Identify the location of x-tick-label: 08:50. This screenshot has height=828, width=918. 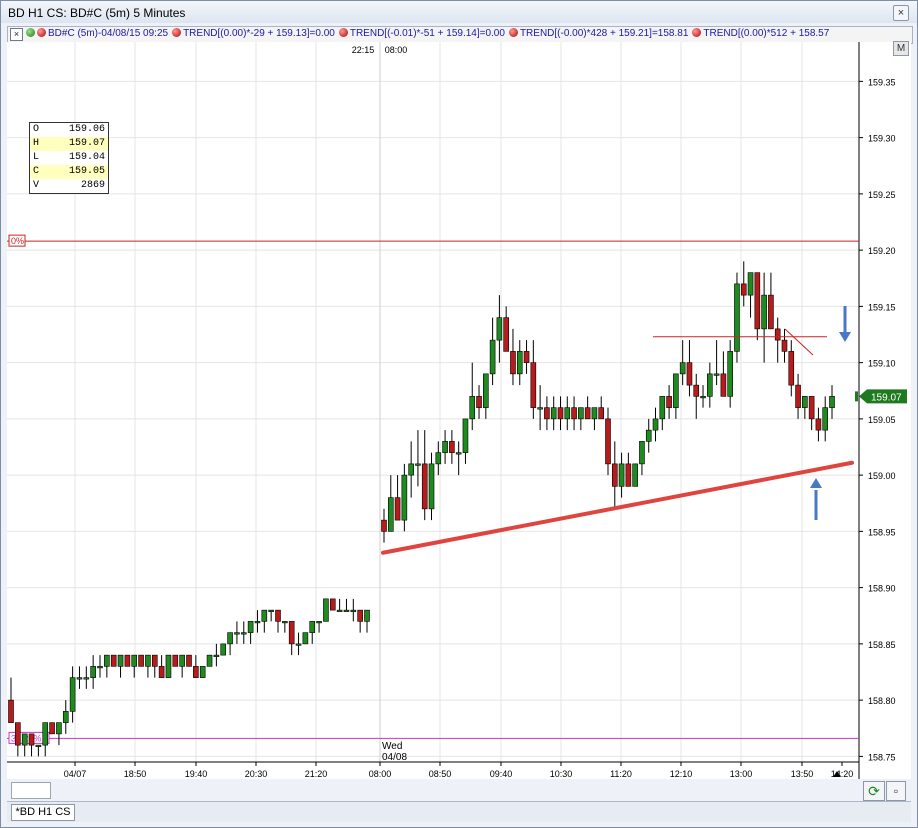
(440, 774).